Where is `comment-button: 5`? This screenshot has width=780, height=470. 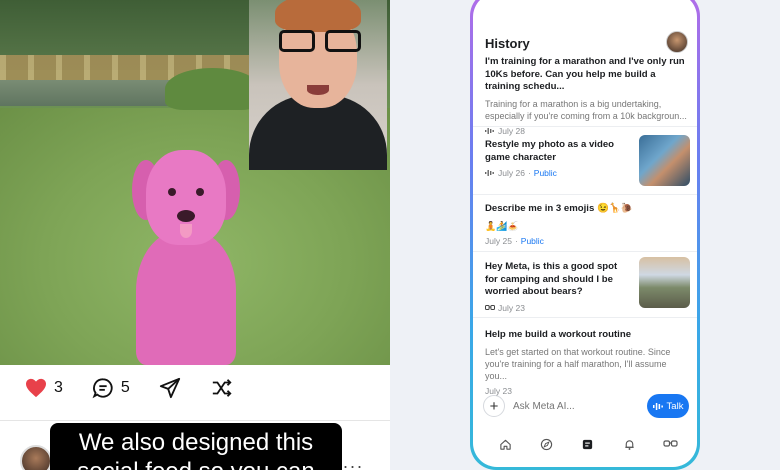
comment-button: 5 is located at coordinates (110, 388).